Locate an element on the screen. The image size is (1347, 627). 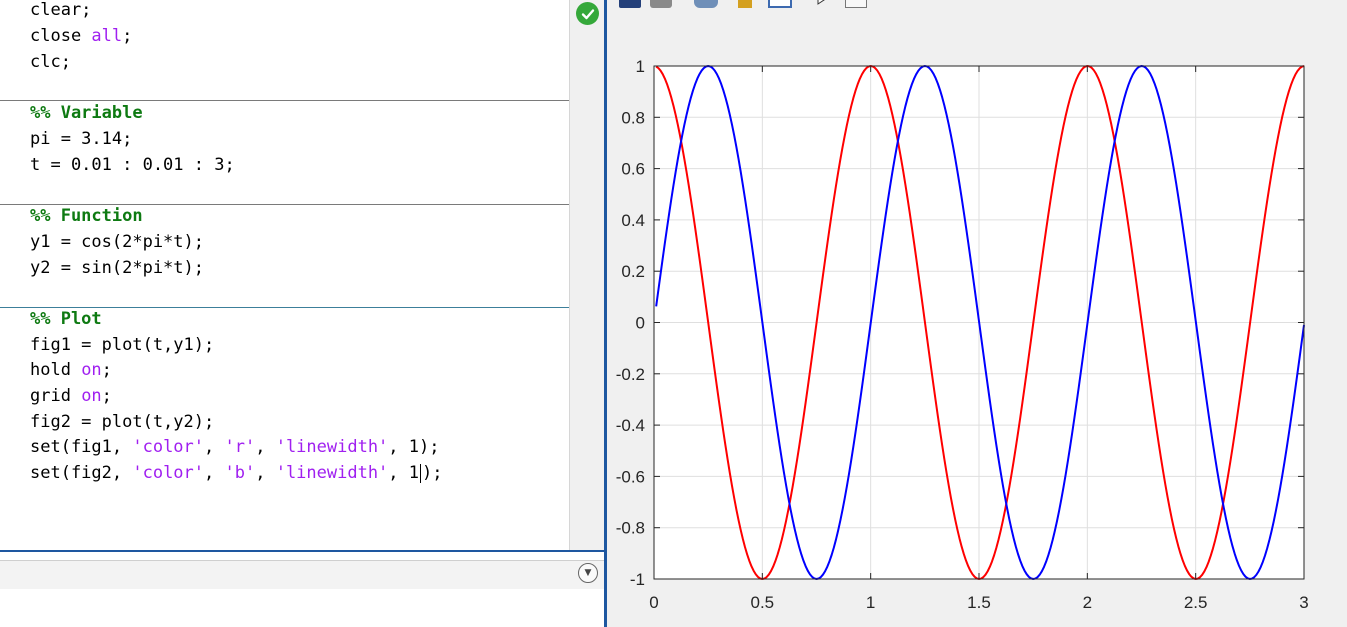
x-tick-label: 1 is located at coordinates (870, 602).